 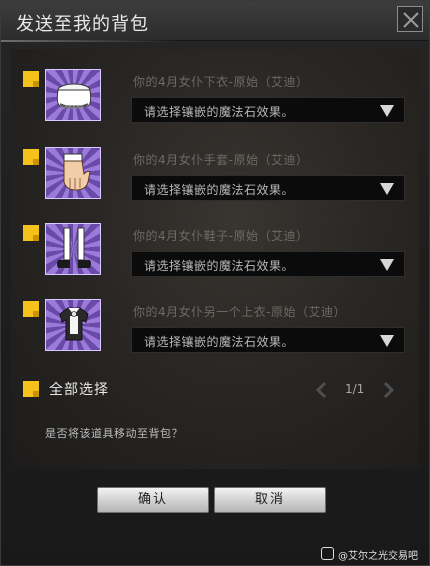 I want to click on skirt-icon, so click(x=74, y=96).